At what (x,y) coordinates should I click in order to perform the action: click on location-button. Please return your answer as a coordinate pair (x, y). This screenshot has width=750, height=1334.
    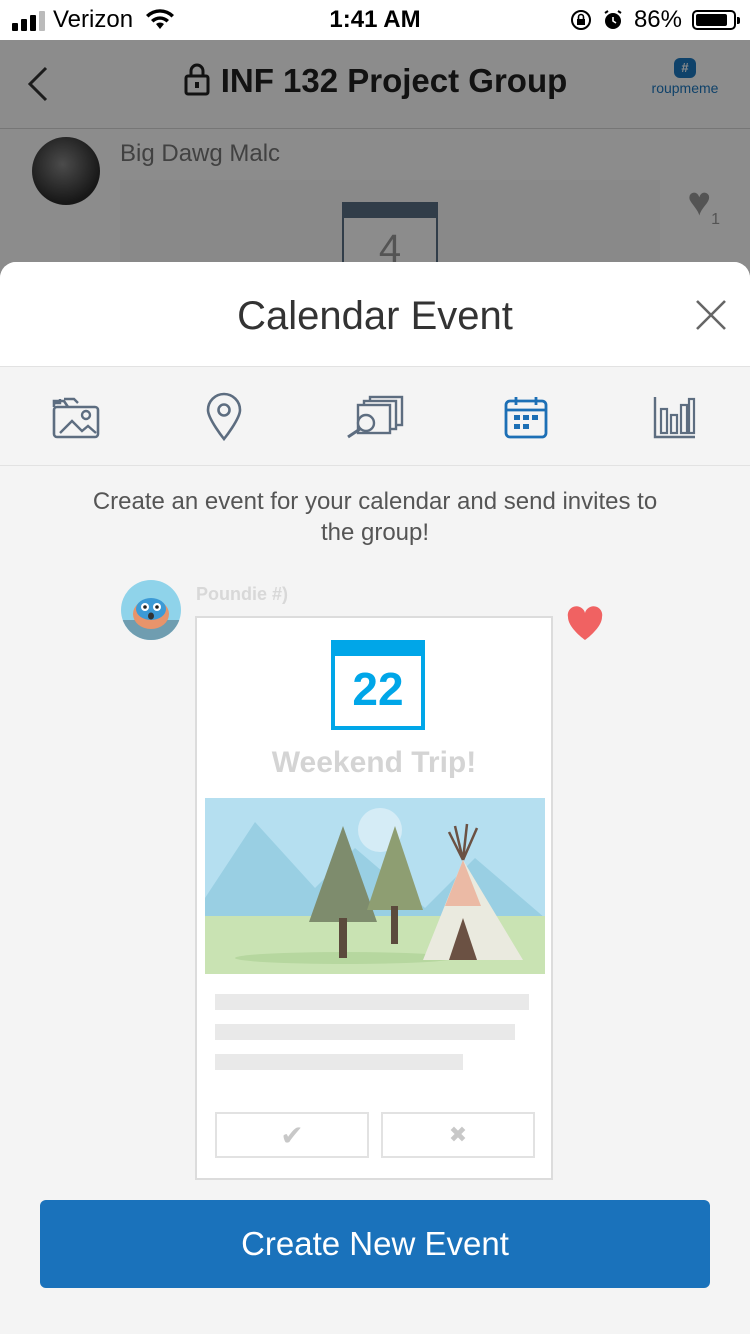
    Looking at the image, I should click on (224, 417).